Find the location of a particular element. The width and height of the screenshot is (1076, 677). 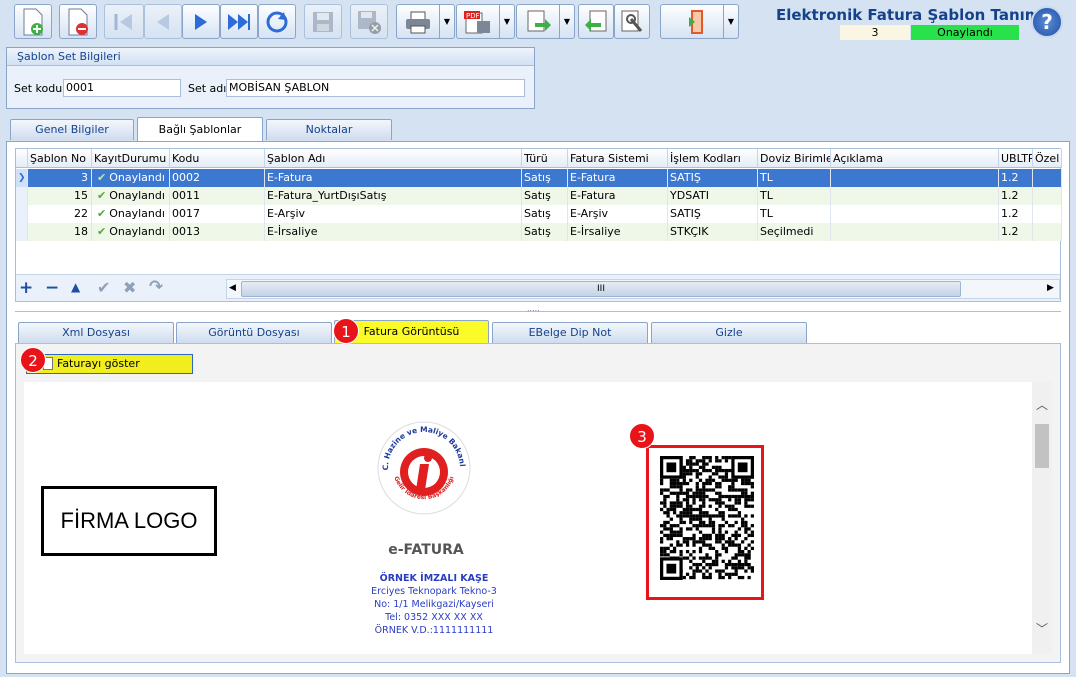

move-up-icon: ▲ is located at coordinates (75, 287).